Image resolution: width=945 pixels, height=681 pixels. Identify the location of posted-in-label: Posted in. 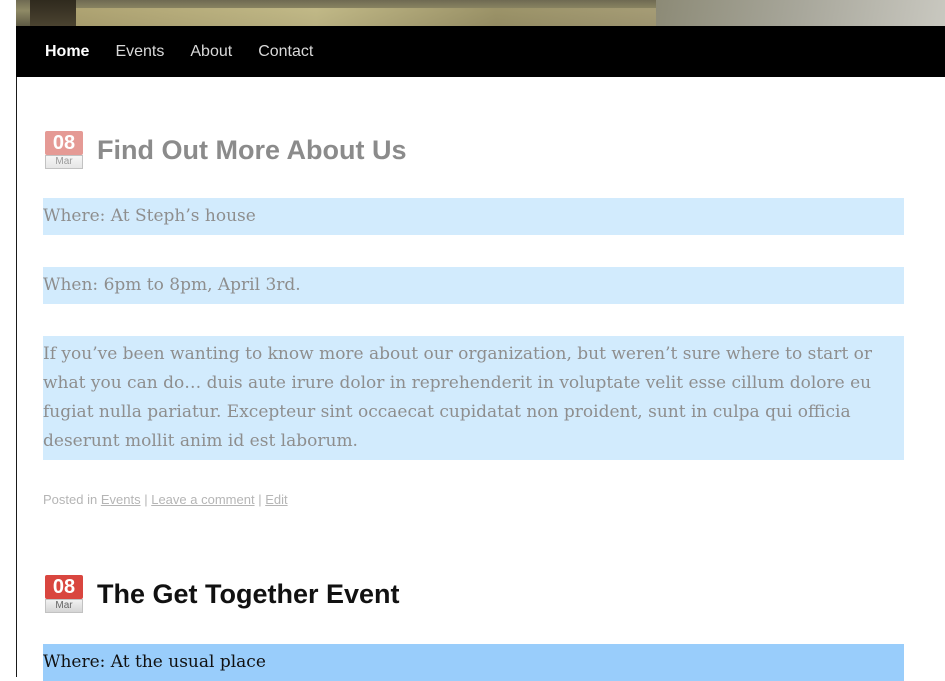
(70, 499).